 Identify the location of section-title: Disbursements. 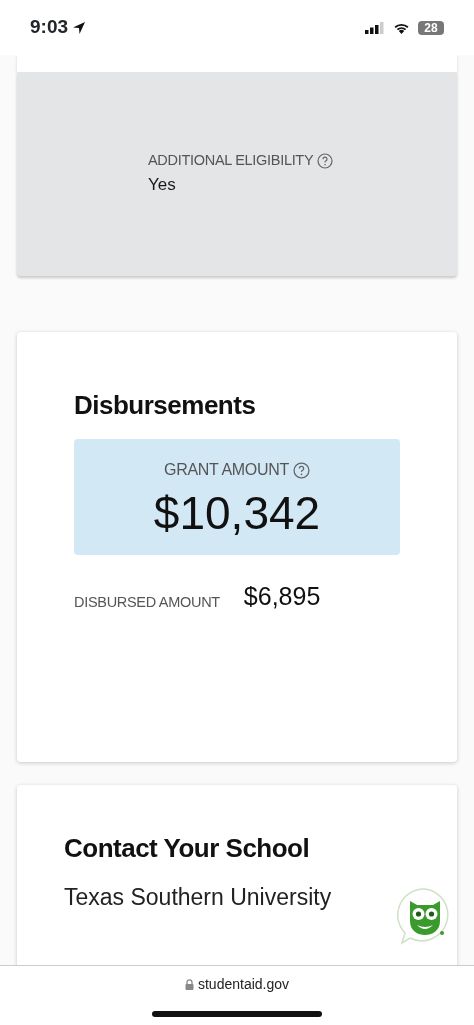
(165, 406).